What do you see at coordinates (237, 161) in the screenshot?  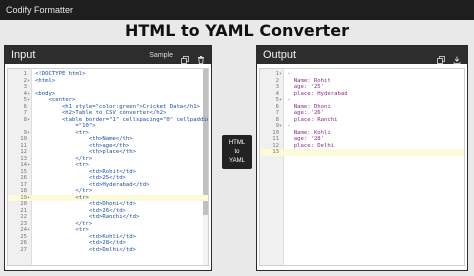 I see `convert-button-line3: YAML` at bounding box center [237, 161].